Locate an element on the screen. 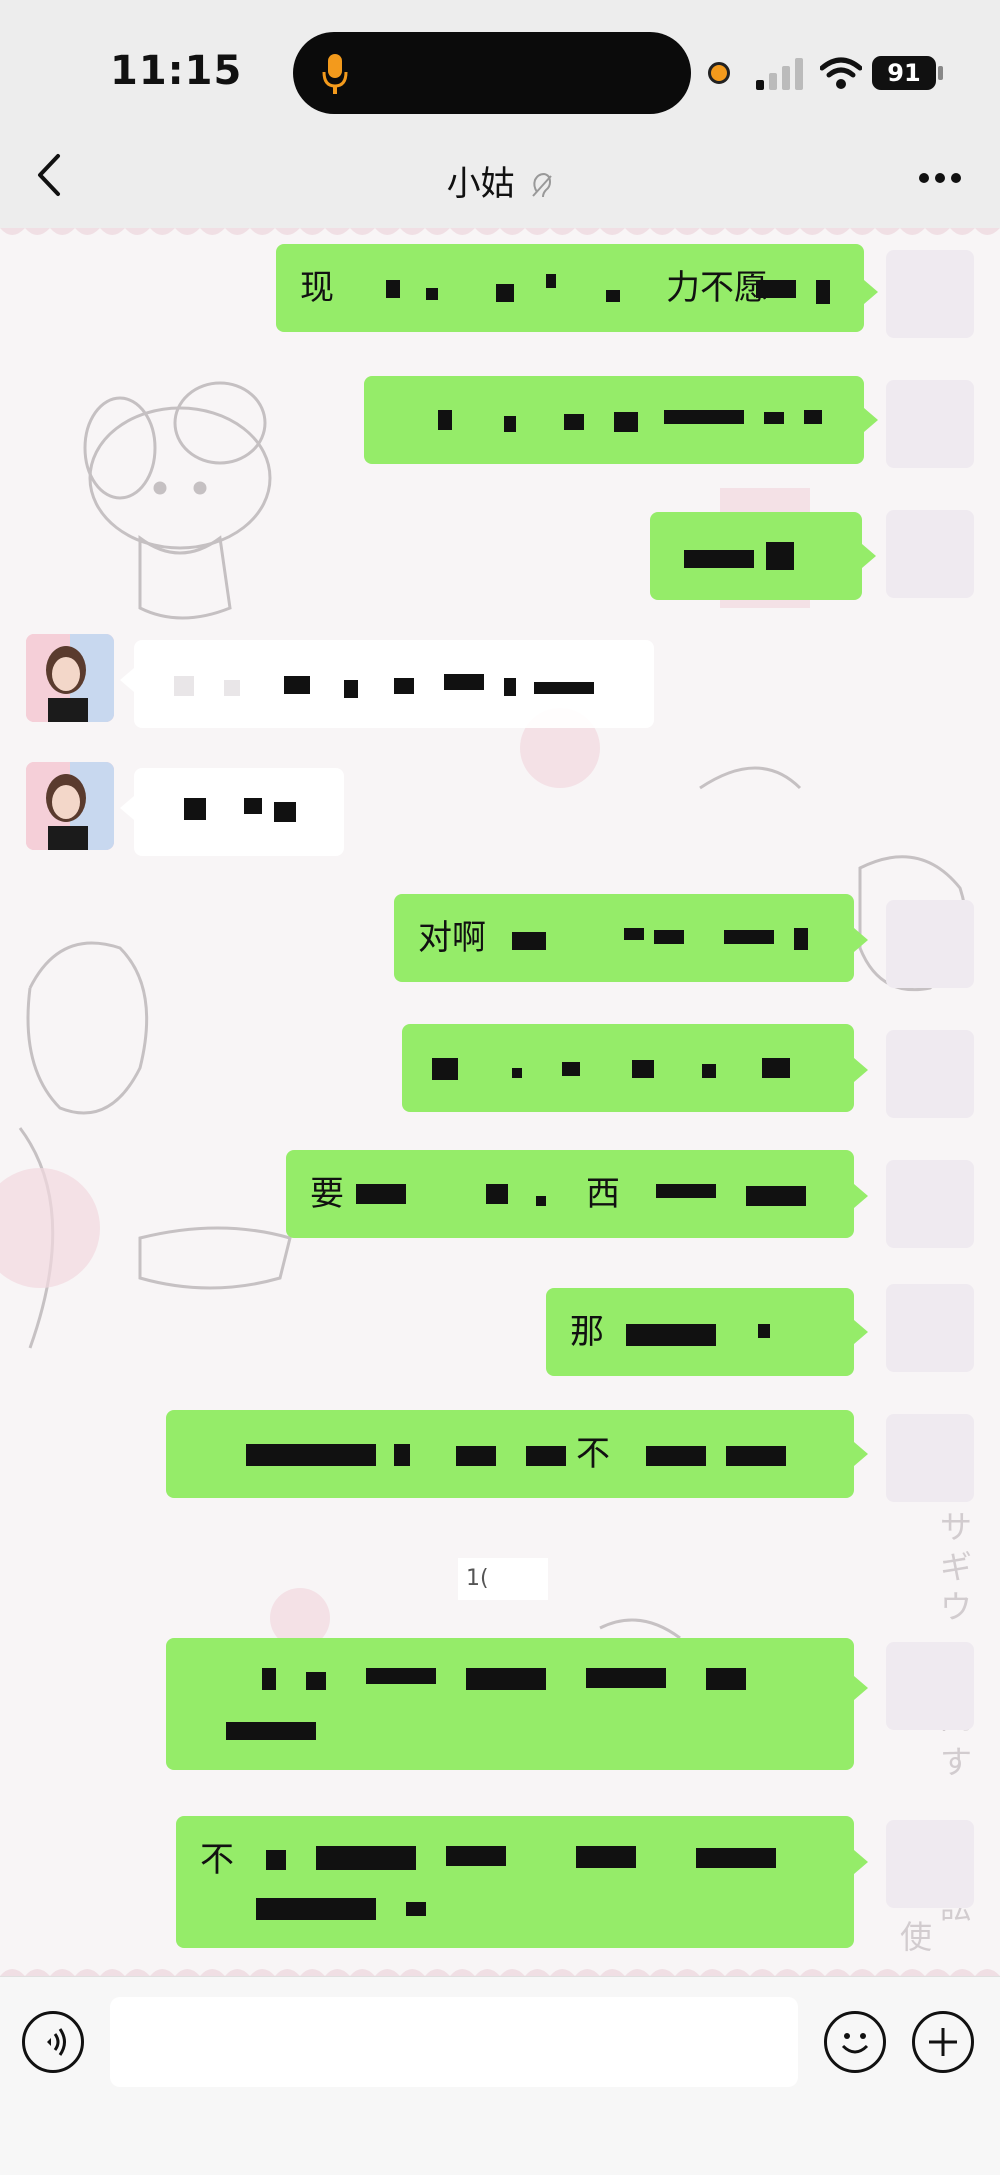  message-text: 西 is located at coordinates (603, 1194).